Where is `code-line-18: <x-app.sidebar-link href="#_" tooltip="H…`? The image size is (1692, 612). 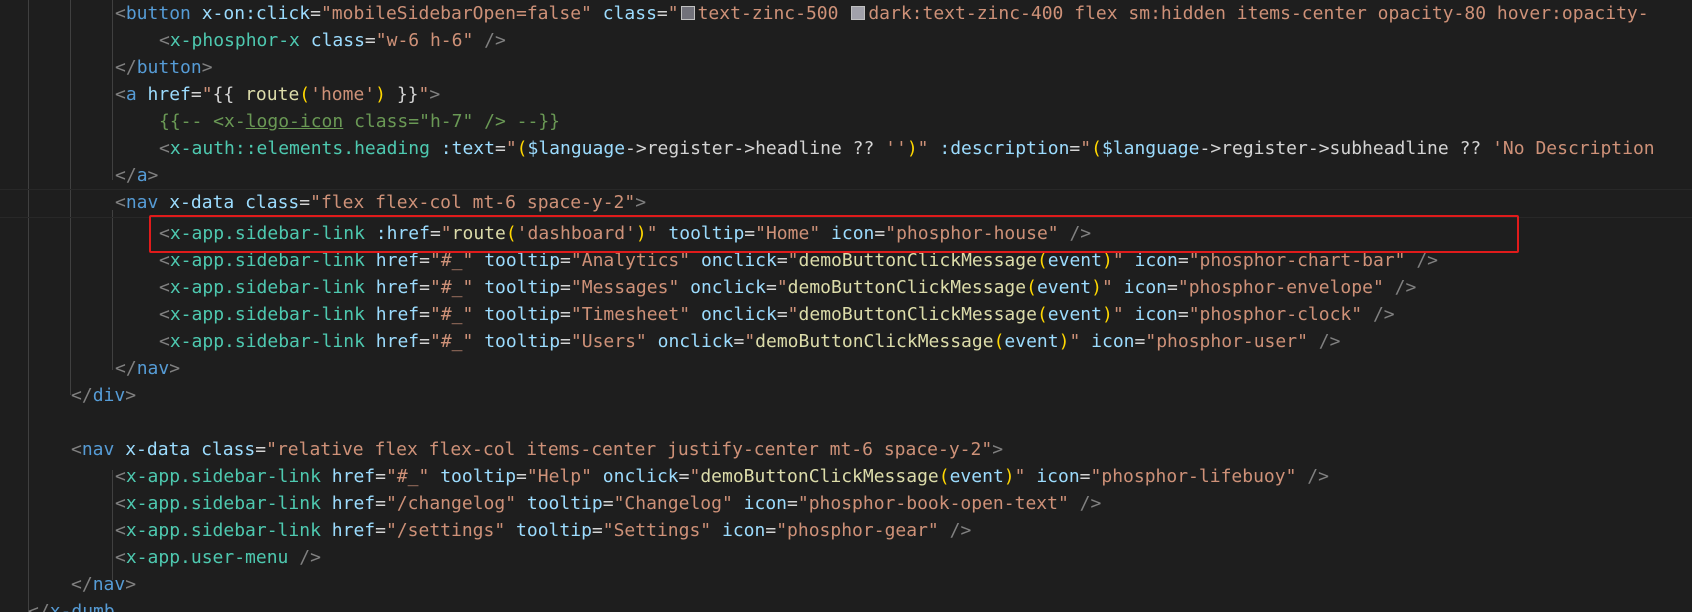 code-line-18: <x-app.sidebar-link href="#_" tooltip="H… is located at coordinates (722, 476).